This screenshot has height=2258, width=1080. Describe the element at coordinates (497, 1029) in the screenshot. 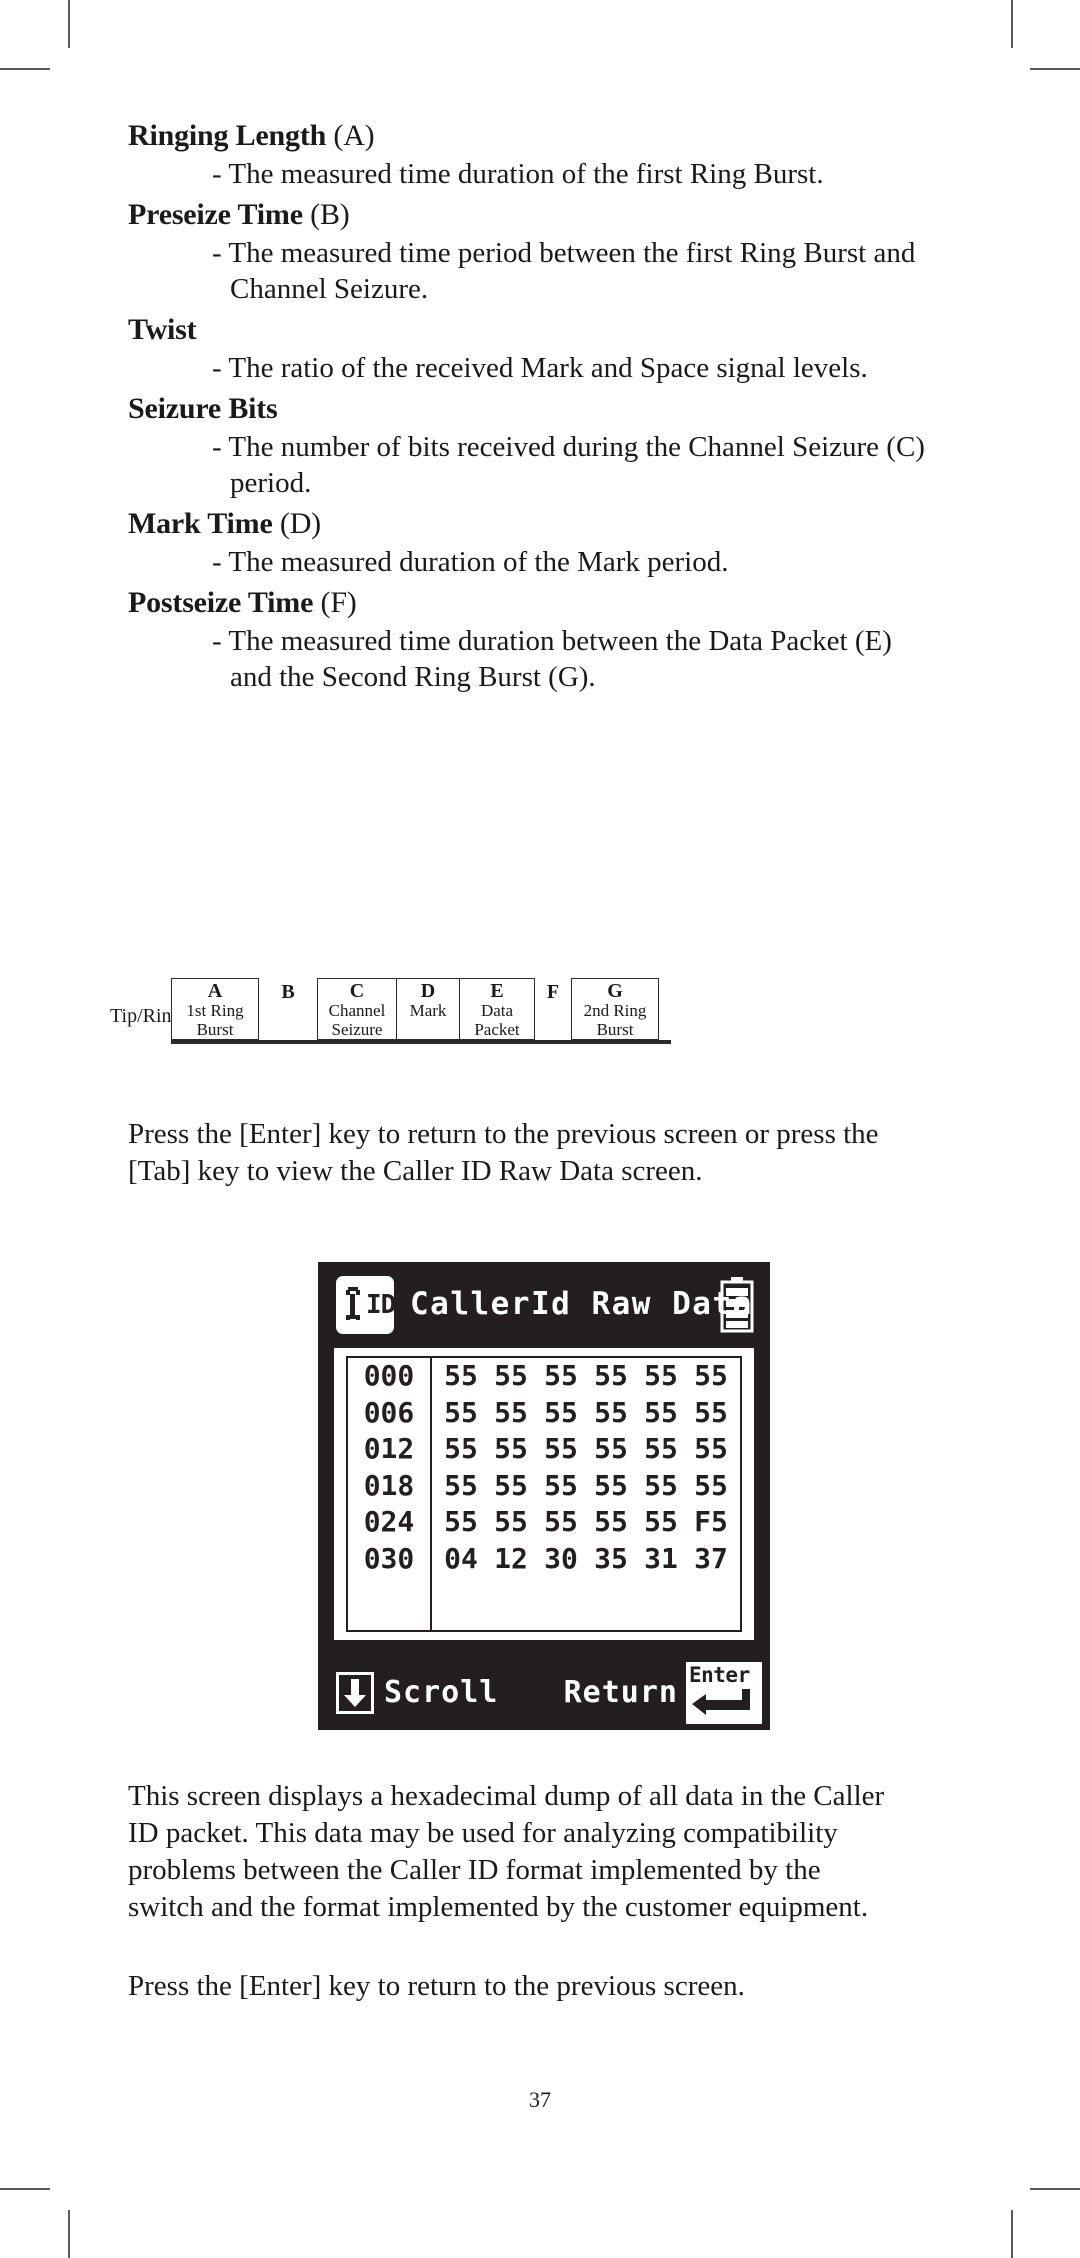

I see `segment-line2: Packet` at that location.